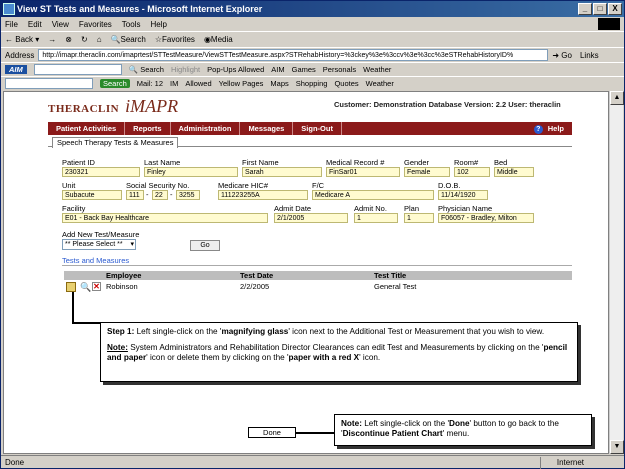  What do you see at coordinates (16, 69) in the screenshot?
I see `aim-logo: AIM` at bounding box center [16, 69].